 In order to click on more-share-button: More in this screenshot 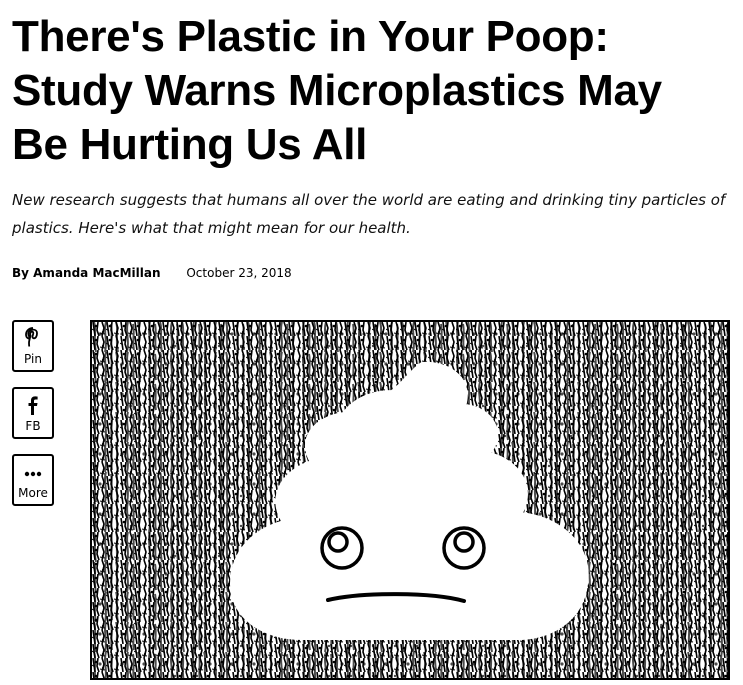, I will do `click(33, 480)`.